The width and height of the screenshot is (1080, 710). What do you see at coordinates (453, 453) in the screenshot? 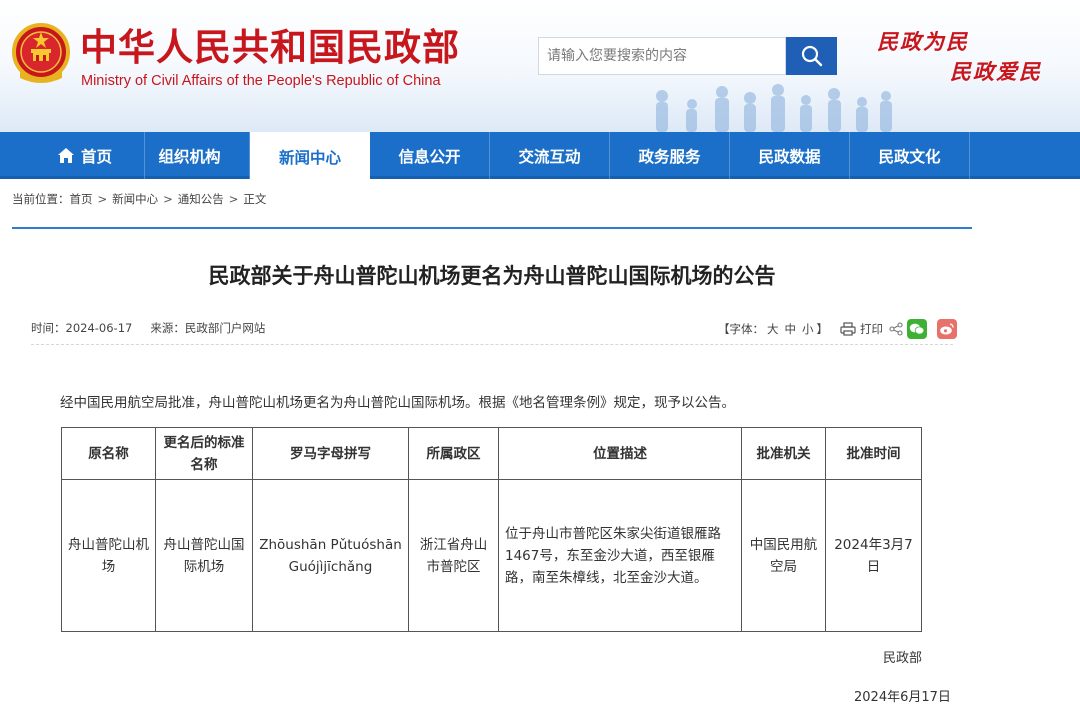
I see `table-header: 所属政区` at bounding box center [453, 453].